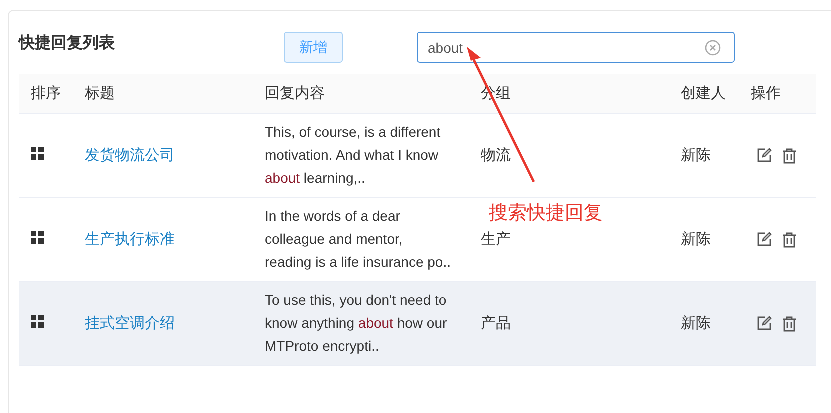 This screenshot has width=831, height=413. I want to click on group-cell: 产品, so click(496, 323).